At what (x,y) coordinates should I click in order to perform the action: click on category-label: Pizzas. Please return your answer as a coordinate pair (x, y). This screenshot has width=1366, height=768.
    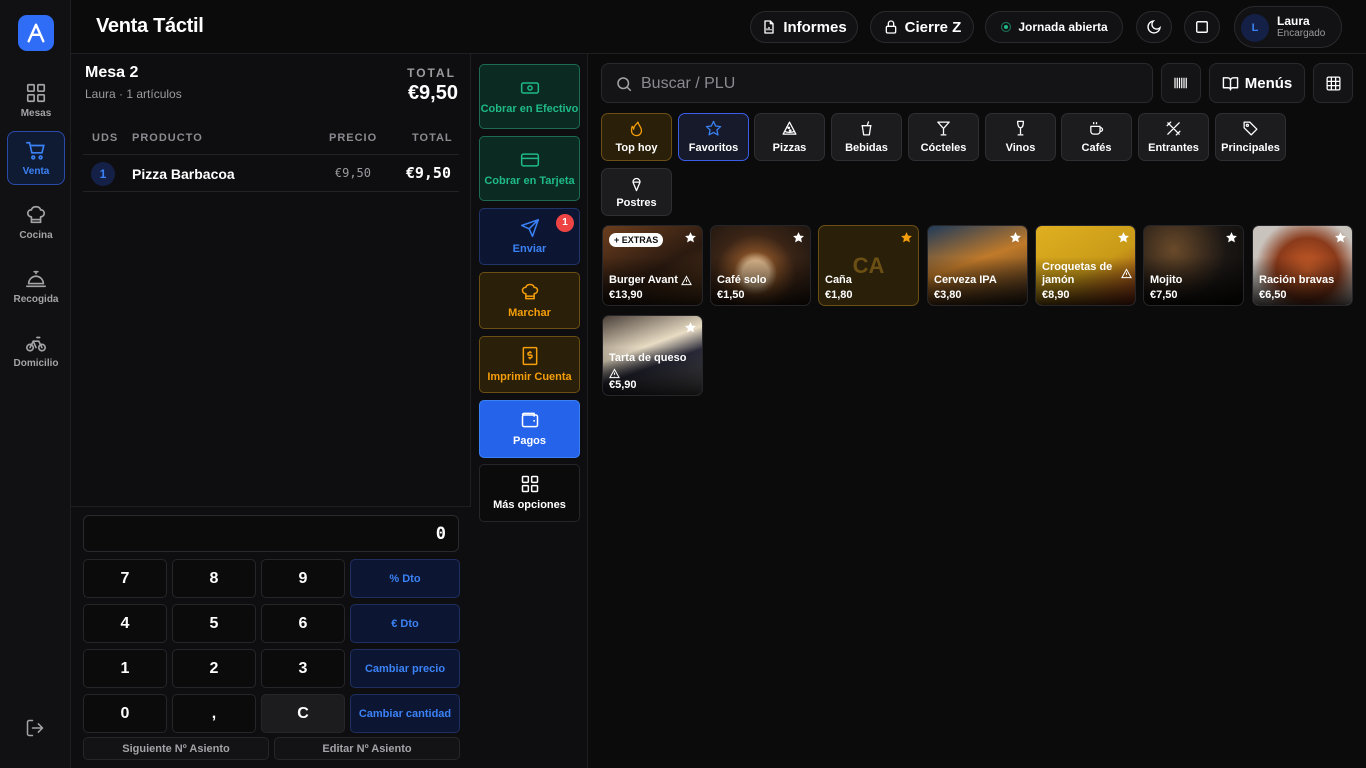
    Looking at the image, I should click on (789, 148).